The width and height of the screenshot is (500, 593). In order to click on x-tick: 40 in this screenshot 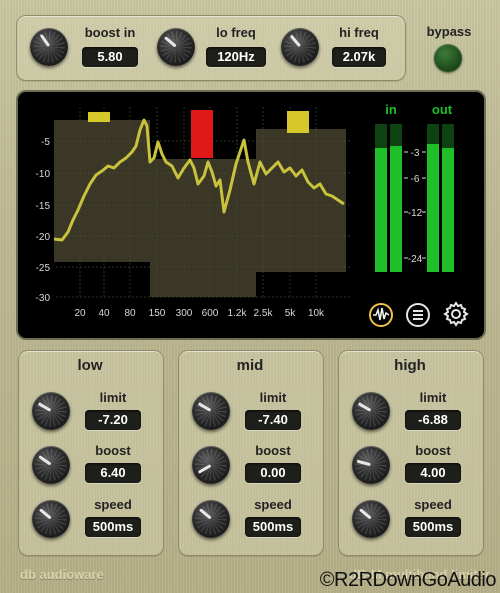, I will do `click(104, 313)`.